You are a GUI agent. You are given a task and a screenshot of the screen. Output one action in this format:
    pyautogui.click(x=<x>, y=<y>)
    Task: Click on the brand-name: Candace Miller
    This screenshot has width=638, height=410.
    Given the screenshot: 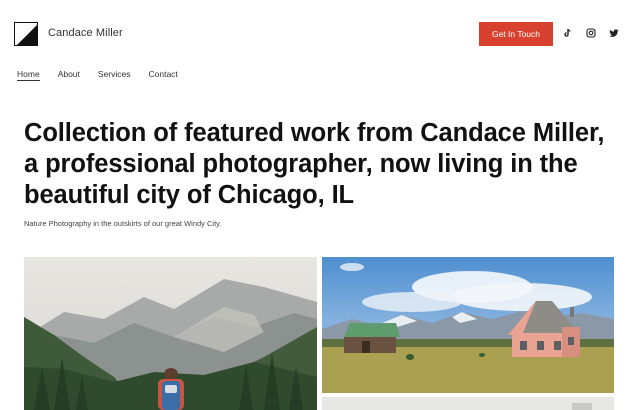 What is the action you would take?
    pyautogui.click(x=85, y=33)
    